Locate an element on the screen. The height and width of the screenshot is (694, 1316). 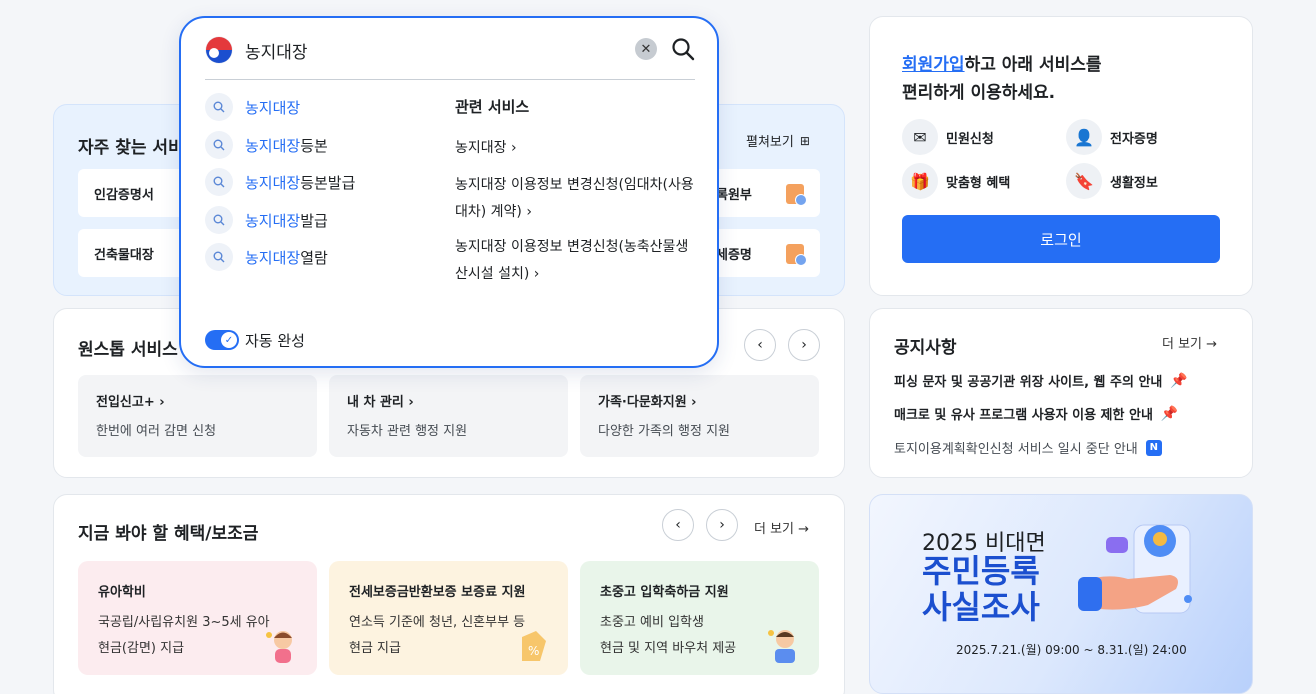
notice-item: 토지이용계획확인신청 서비스 일시 중단 안내 N is located at coordinates (1028, 447).